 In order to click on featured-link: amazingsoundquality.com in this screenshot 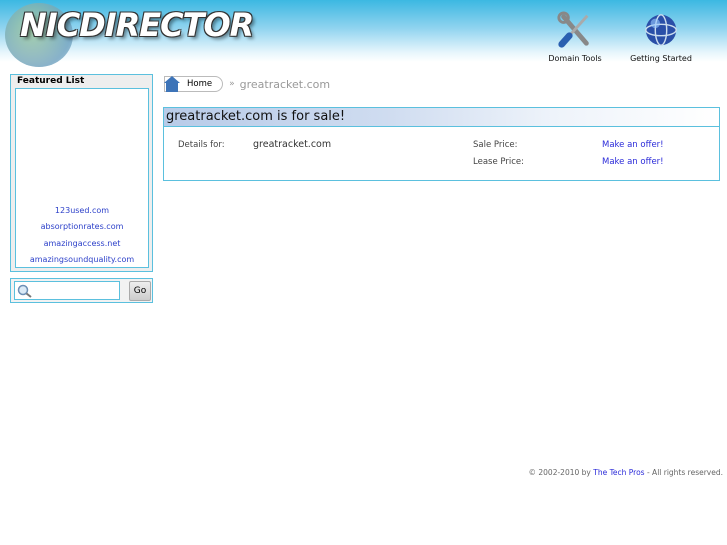, I will do `click(82, 259)`.